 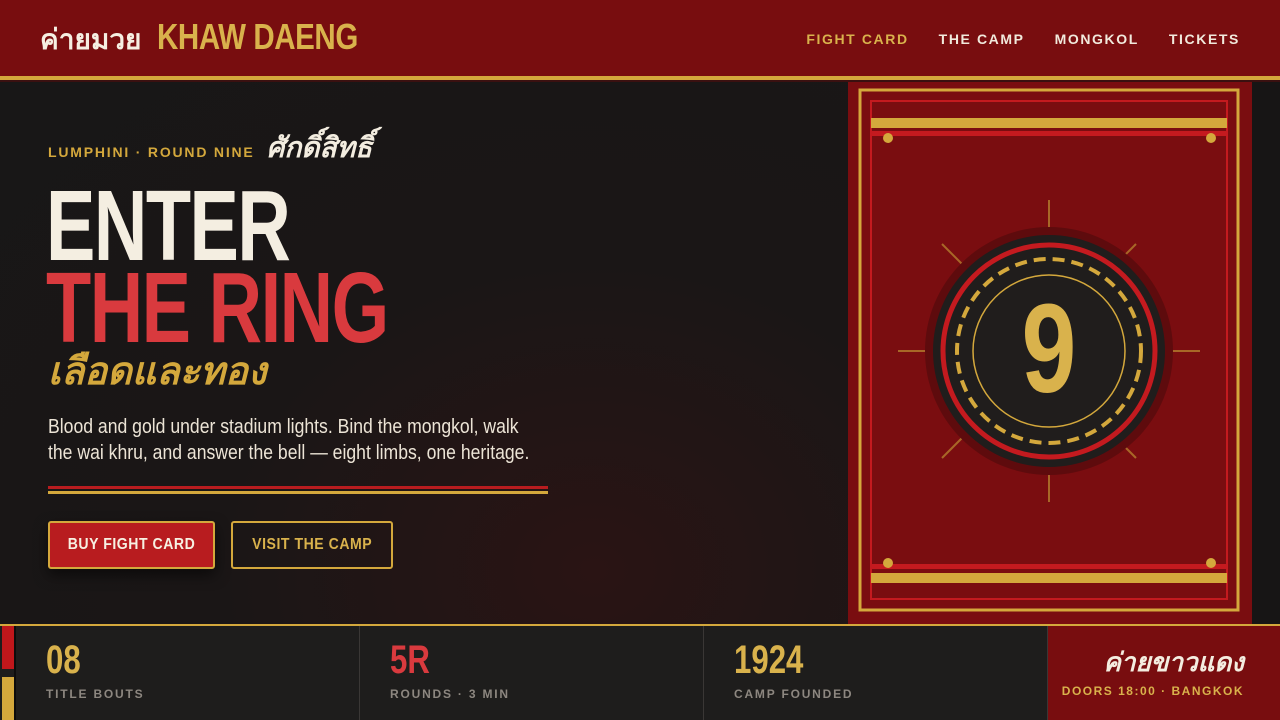 I want to click on stat-label: TITLE BOUTS, so click(x=95, y=694).